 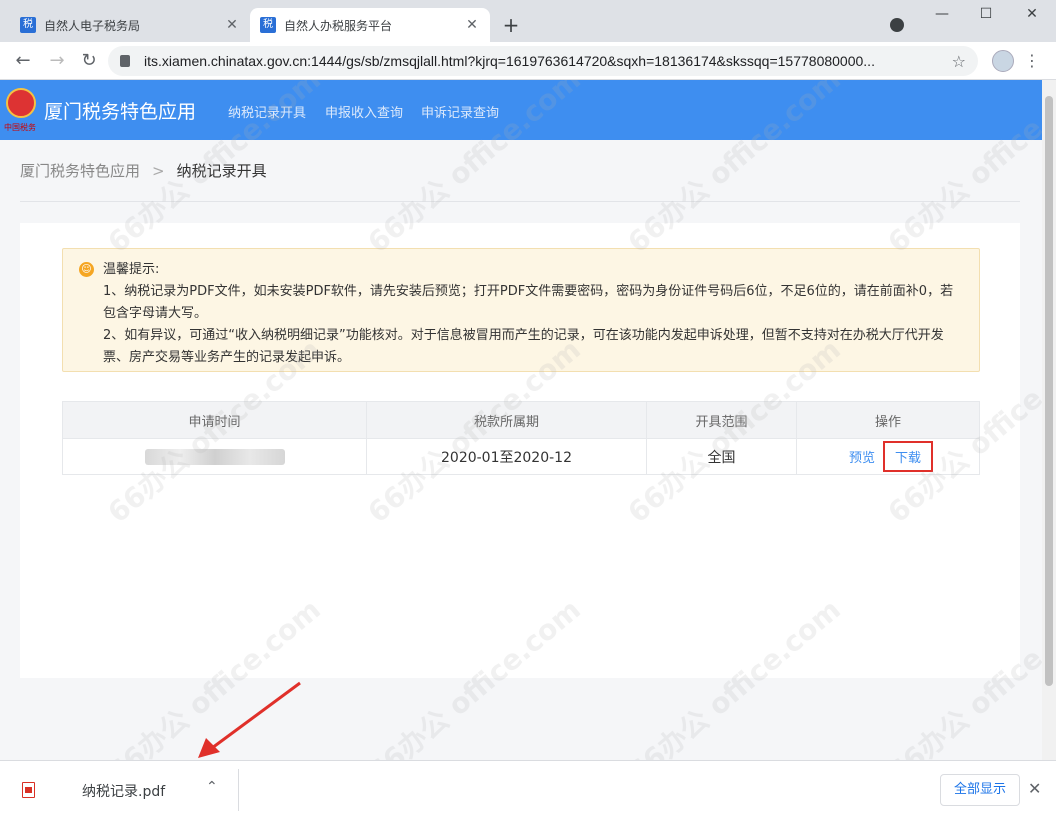 I want to click on cell-tax-period: 2020-01至2020-12, so click(x=507, y=456).